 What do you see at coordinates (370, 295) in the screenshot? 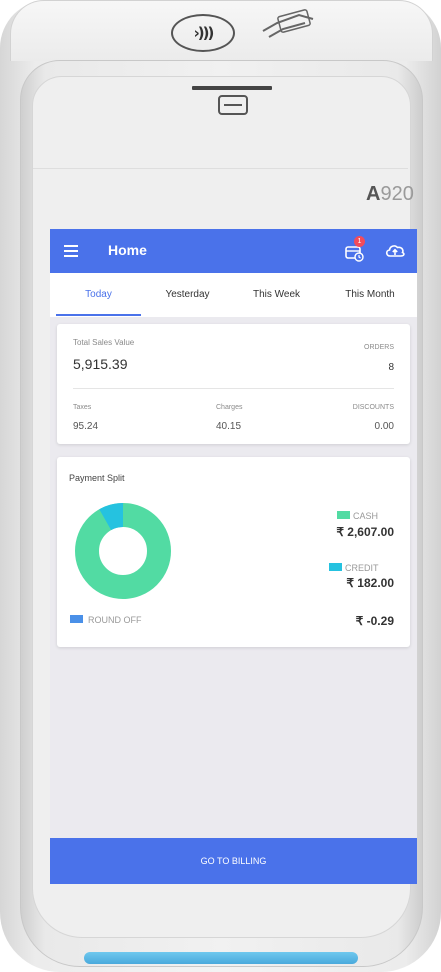
I see `tab-this-month: This Month` at bounding box center [370, 295].